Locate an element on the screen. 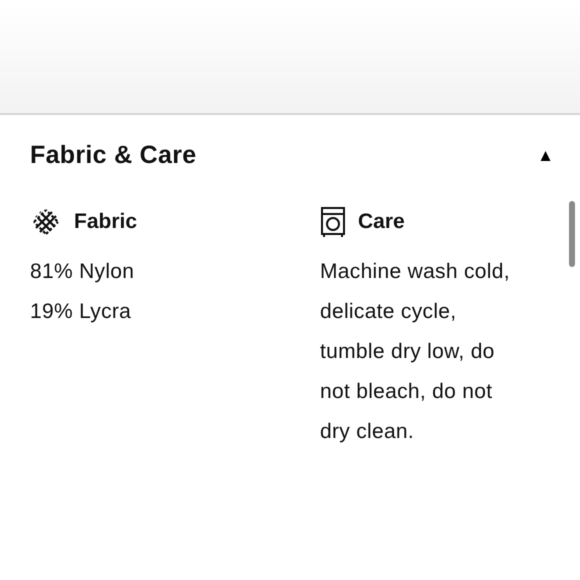  fabric-line: 81% Nylon is located at coordinates (83, 272).